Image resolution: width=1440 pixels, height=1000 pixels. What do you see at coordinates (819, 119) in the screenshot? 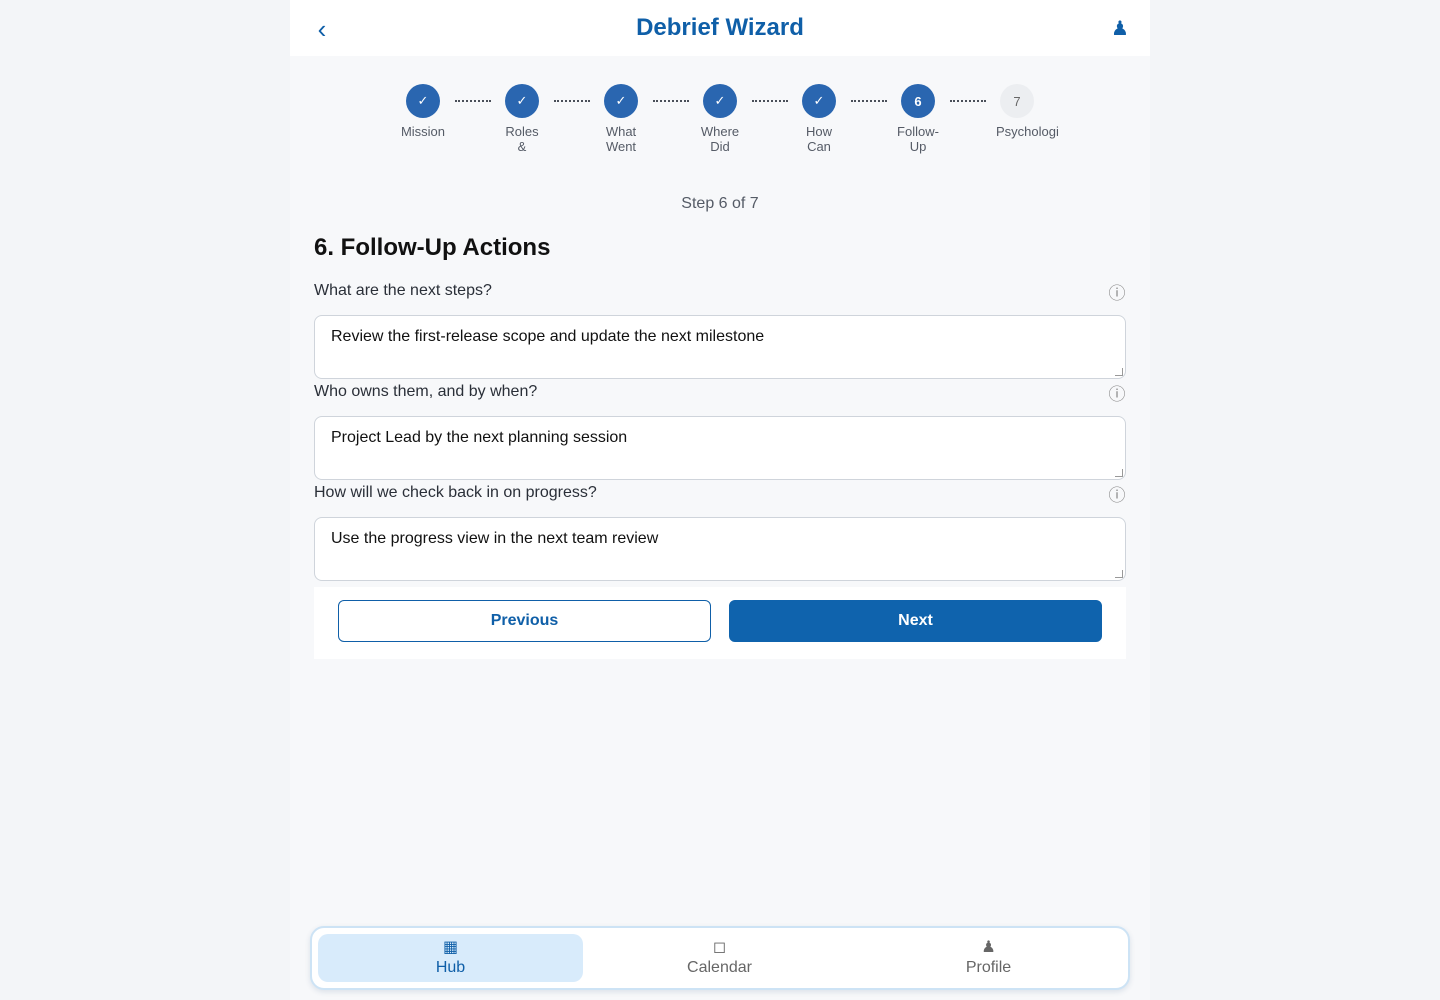
I see `step-5: ✓ How Can` at bounding box center [819, 119].